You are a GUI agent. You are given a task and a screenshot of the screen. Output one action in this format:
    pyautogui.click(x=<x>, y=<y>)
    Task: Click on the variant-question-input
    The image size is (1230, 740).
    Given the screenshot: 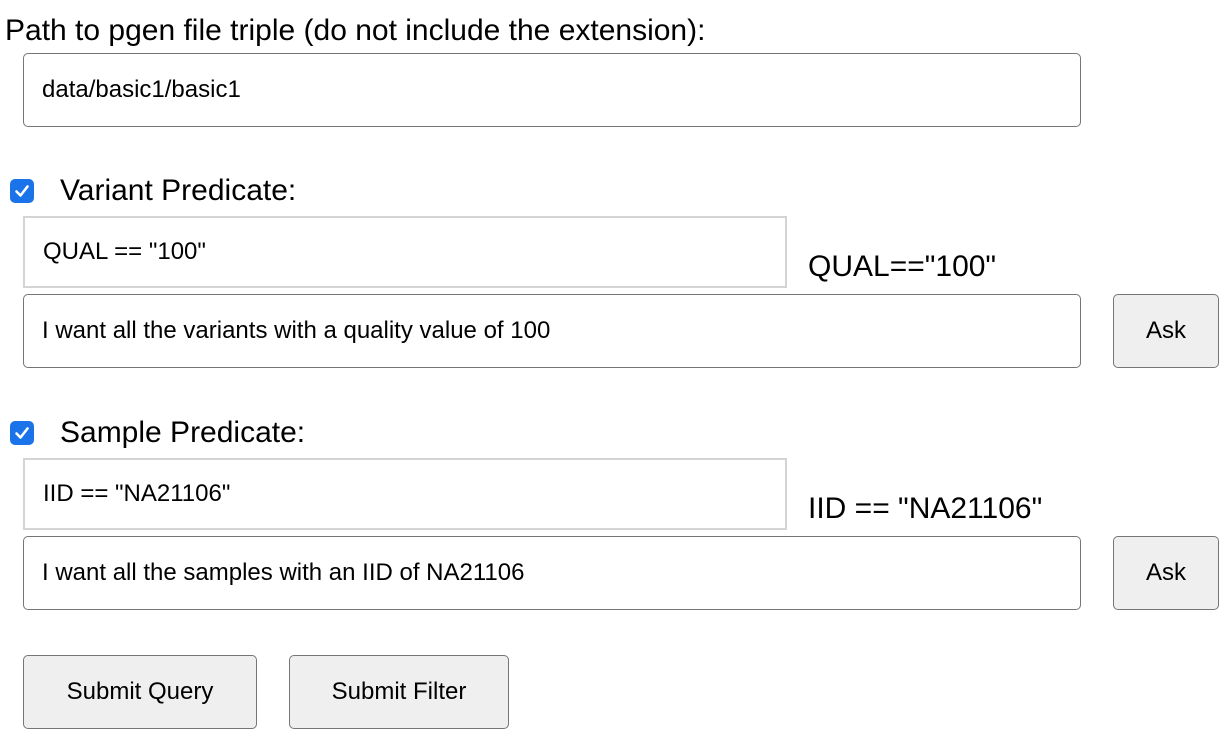 What is the action you would take?
    pyautogui.click(x=552, y=331)
    